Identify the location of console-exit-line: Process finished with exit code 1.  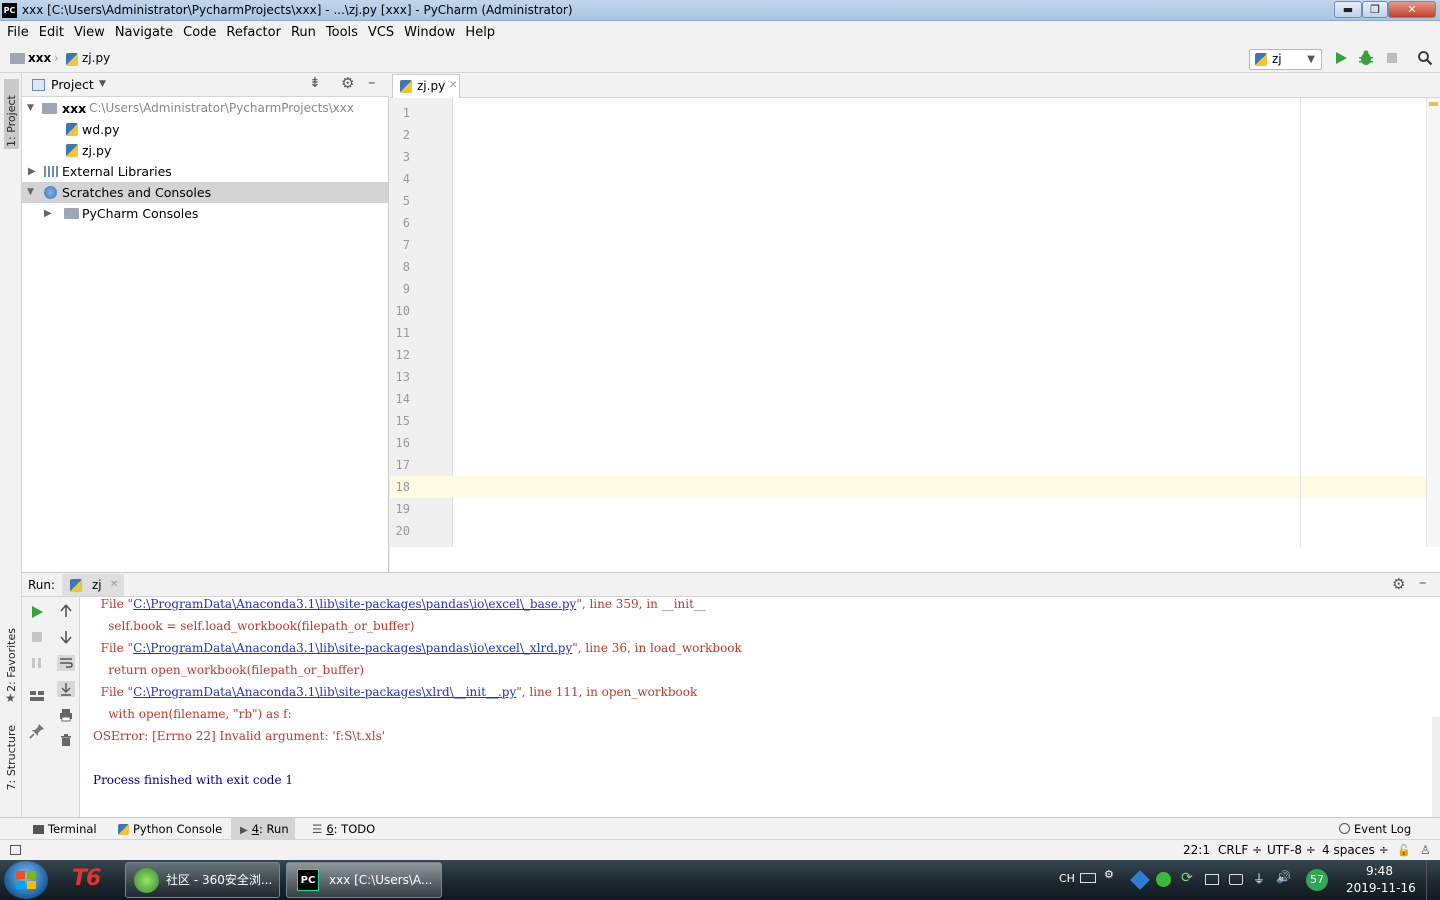
(193, 780).